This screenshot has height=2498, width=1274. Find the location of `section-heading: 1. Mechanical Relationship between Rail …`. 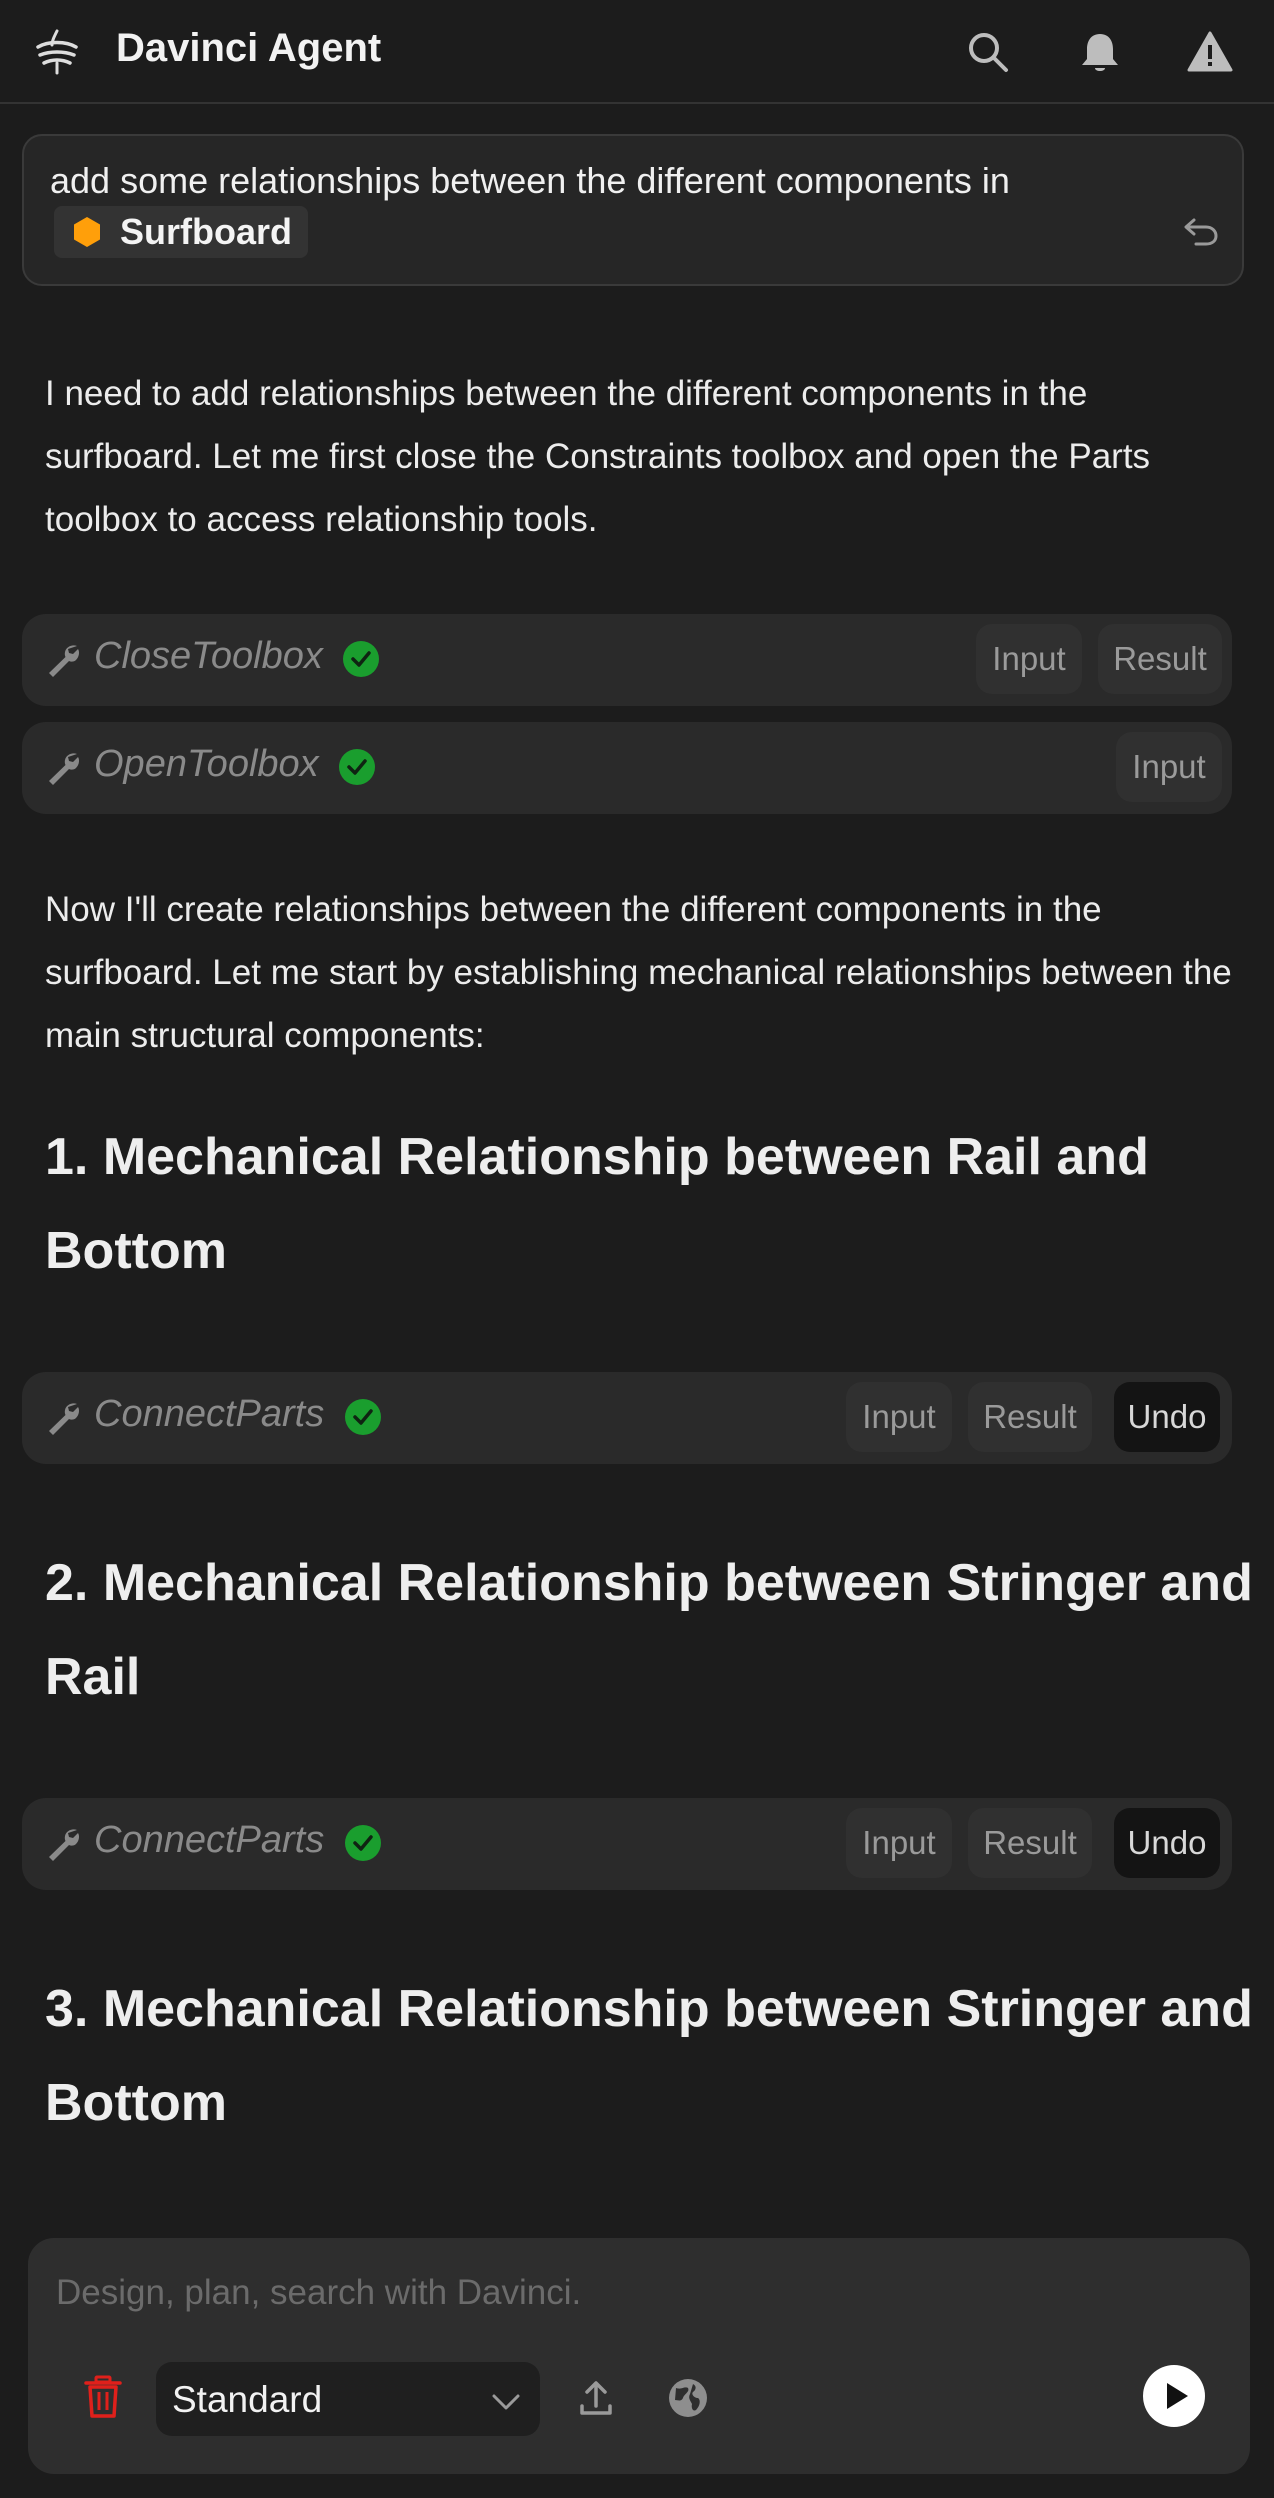

section-heading: 1. Mechanical Relationship between Rail … is located at coordinates (597, 1204).